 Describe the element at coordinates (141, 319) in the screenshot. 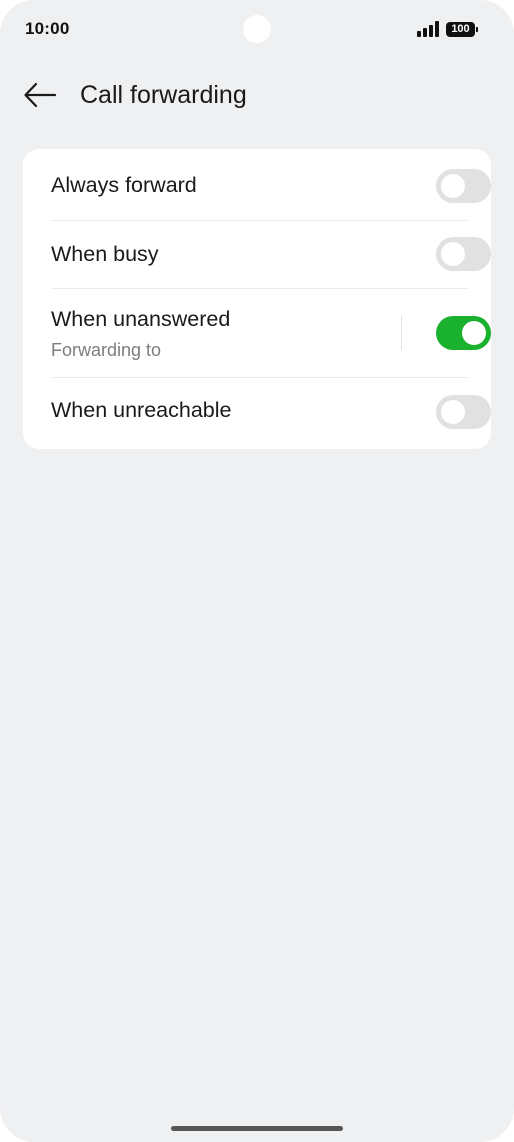

I see `setting-label: When unanswered` at that location.